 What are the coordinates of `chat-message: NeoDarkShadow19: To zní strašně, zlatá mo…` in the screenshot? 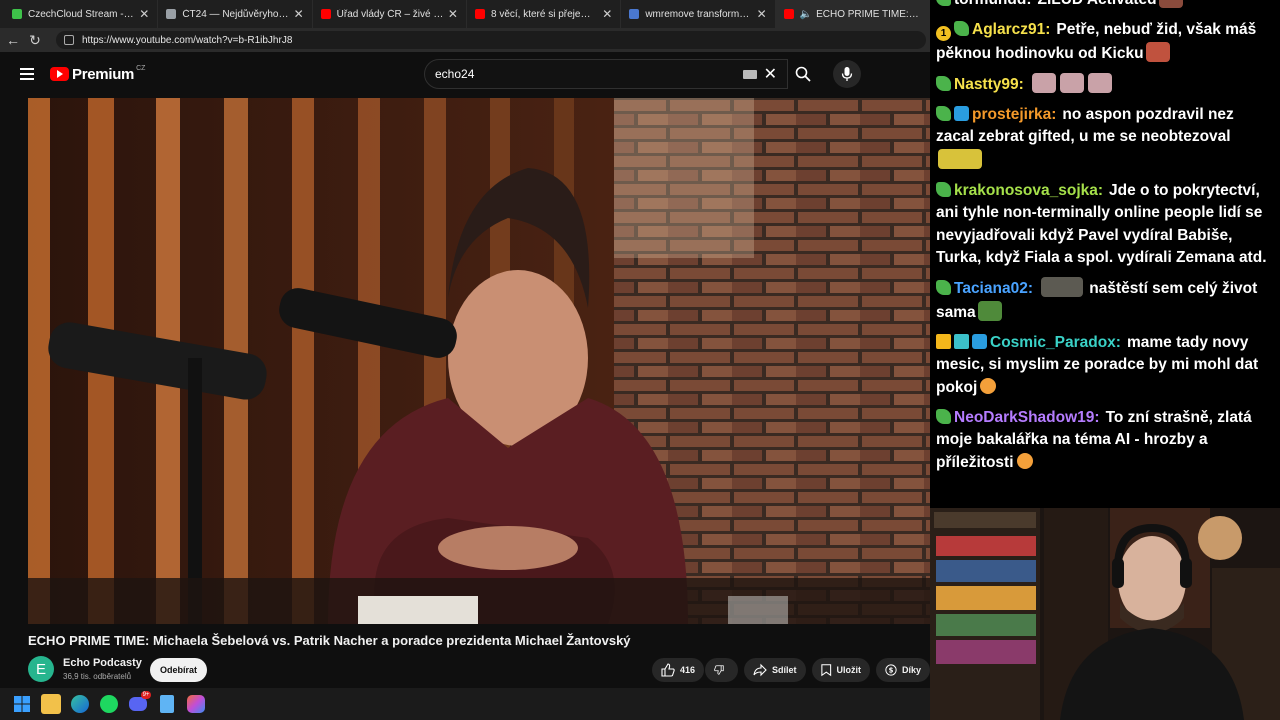 It's located at (1106, 441).